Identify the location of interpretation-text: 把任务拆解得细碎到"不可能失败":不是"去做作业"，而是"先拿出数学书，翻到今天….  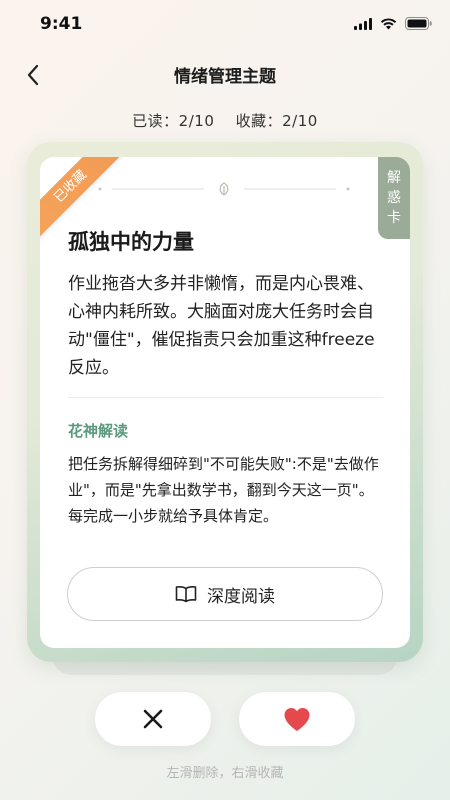
(223, 490).